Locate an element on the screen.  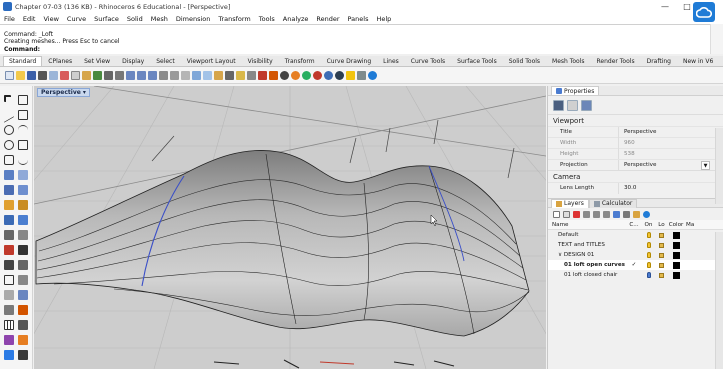
move-up-icon is located at coordinates (586, 214).